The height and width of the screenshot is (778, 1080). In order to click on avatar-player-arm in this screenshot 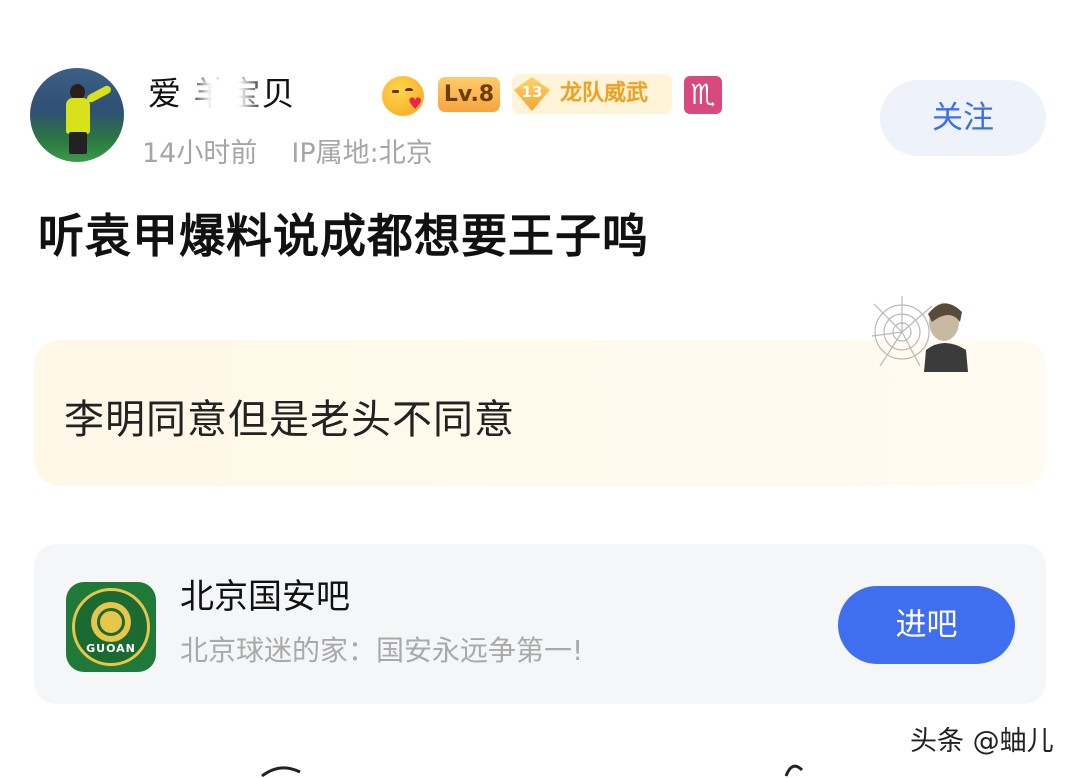, I will do `click(99, 94)`.